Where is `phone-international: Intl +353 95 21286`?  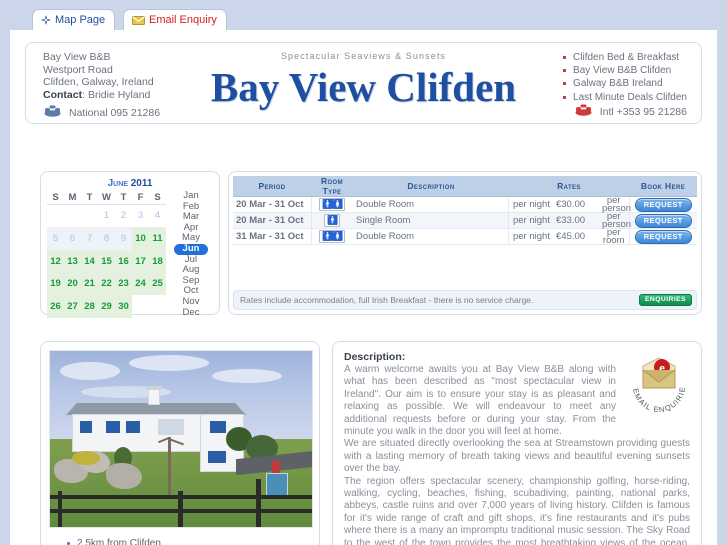
phone-international: Intl +353 95 21286 is located at coordinates (630, 111).